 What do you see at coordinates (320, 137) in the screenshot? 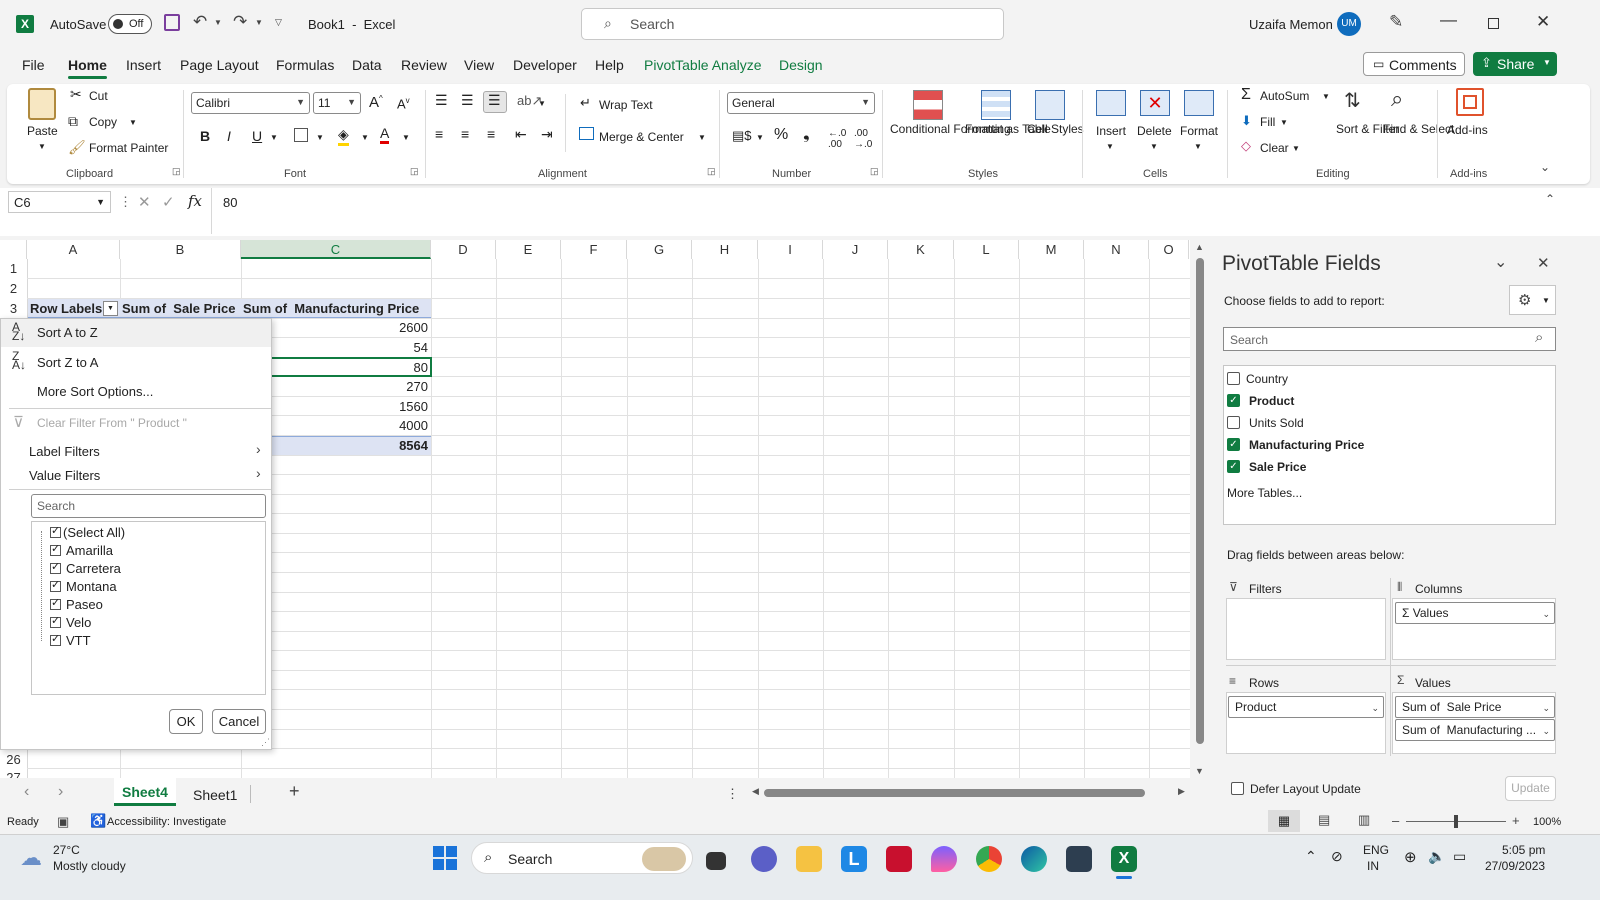
I see `borders-dropdown-icon: ▼` at bounding box center [320, 137].